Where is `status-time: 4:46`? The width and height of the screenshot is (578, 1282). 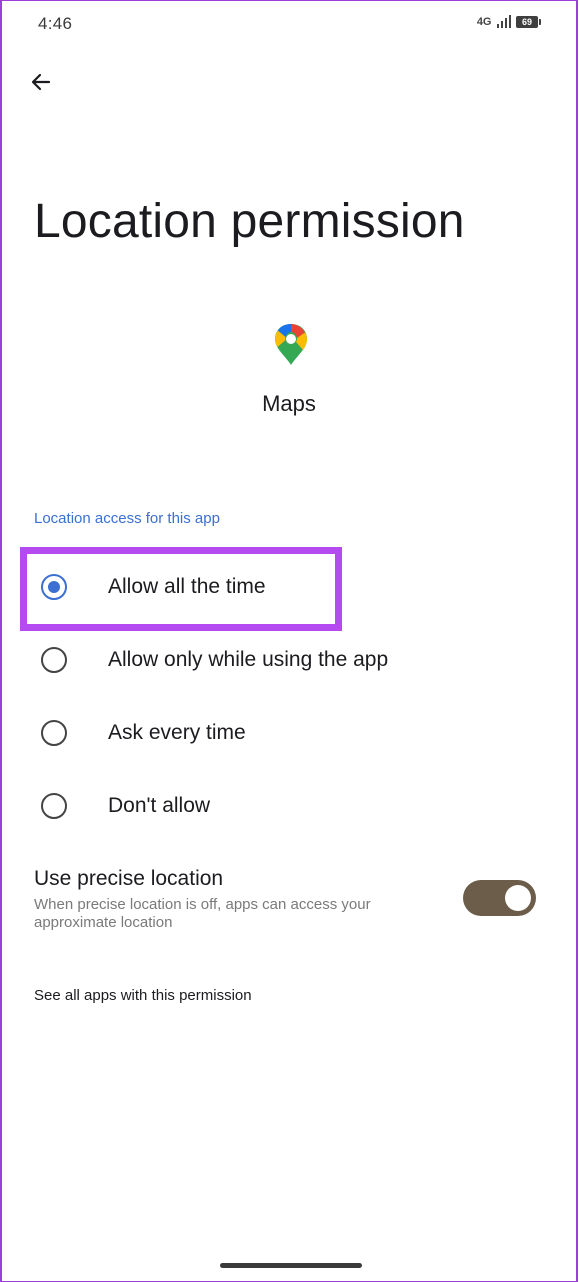
status-time: 4:46 is located at coordinates (55, 23).